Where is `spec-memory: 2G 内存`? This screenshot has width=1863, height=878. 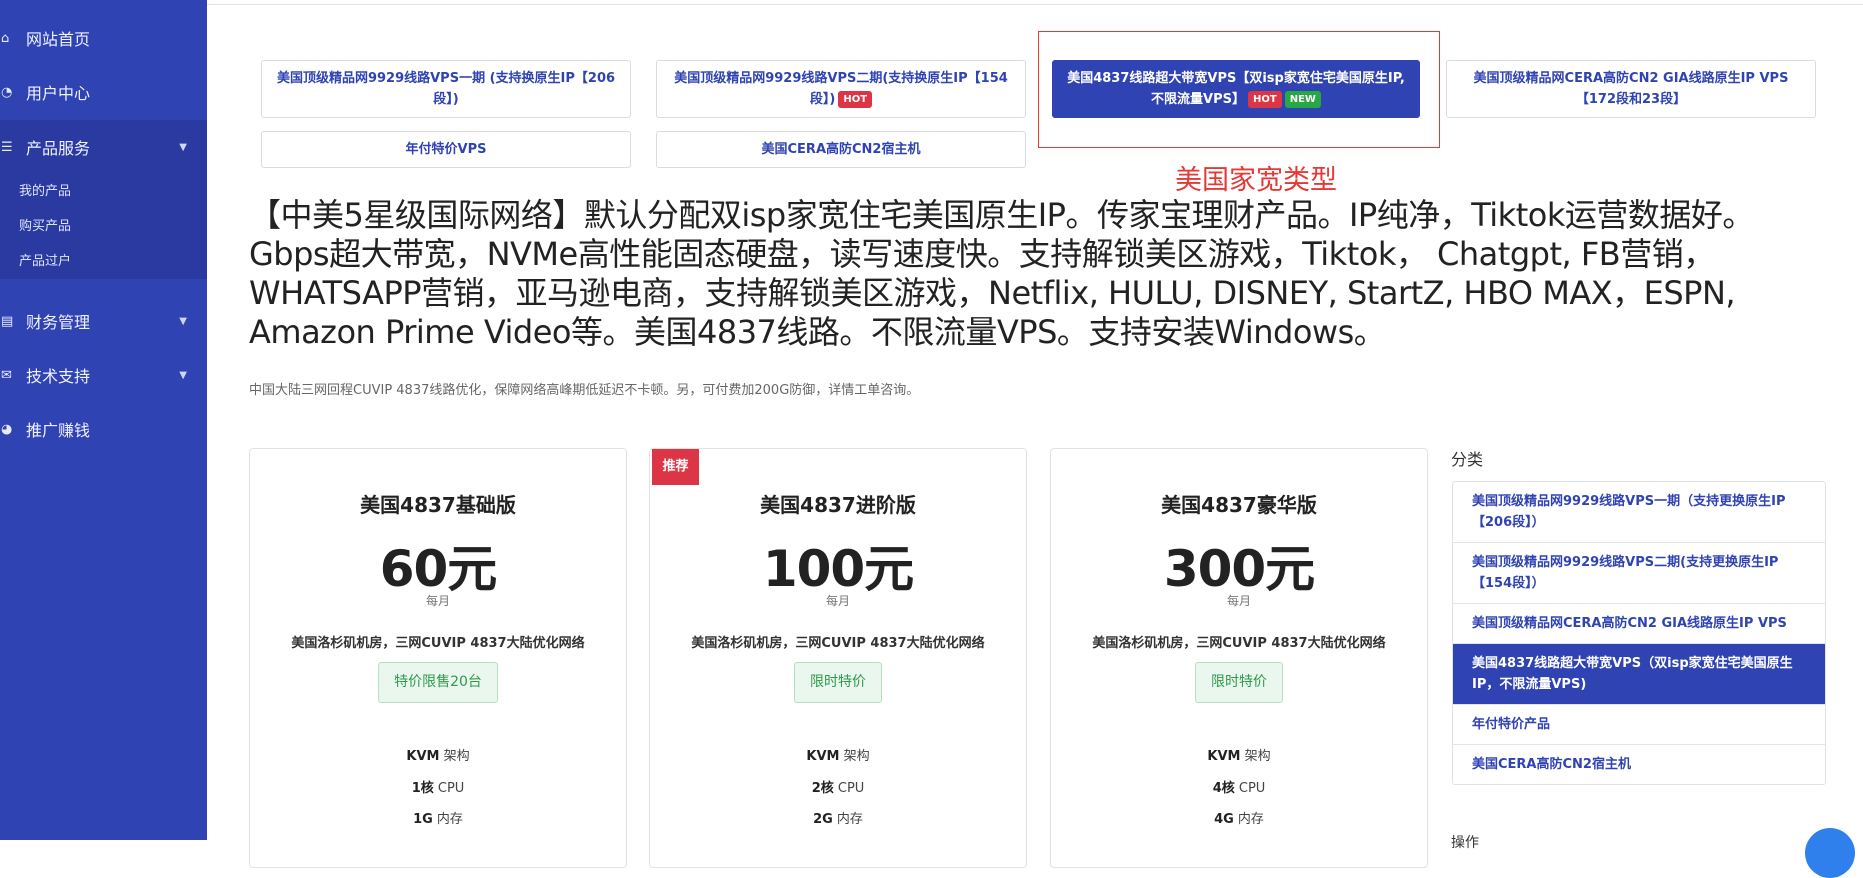
spec-memory: 2G 内存 is located at coordinates (838, 817).